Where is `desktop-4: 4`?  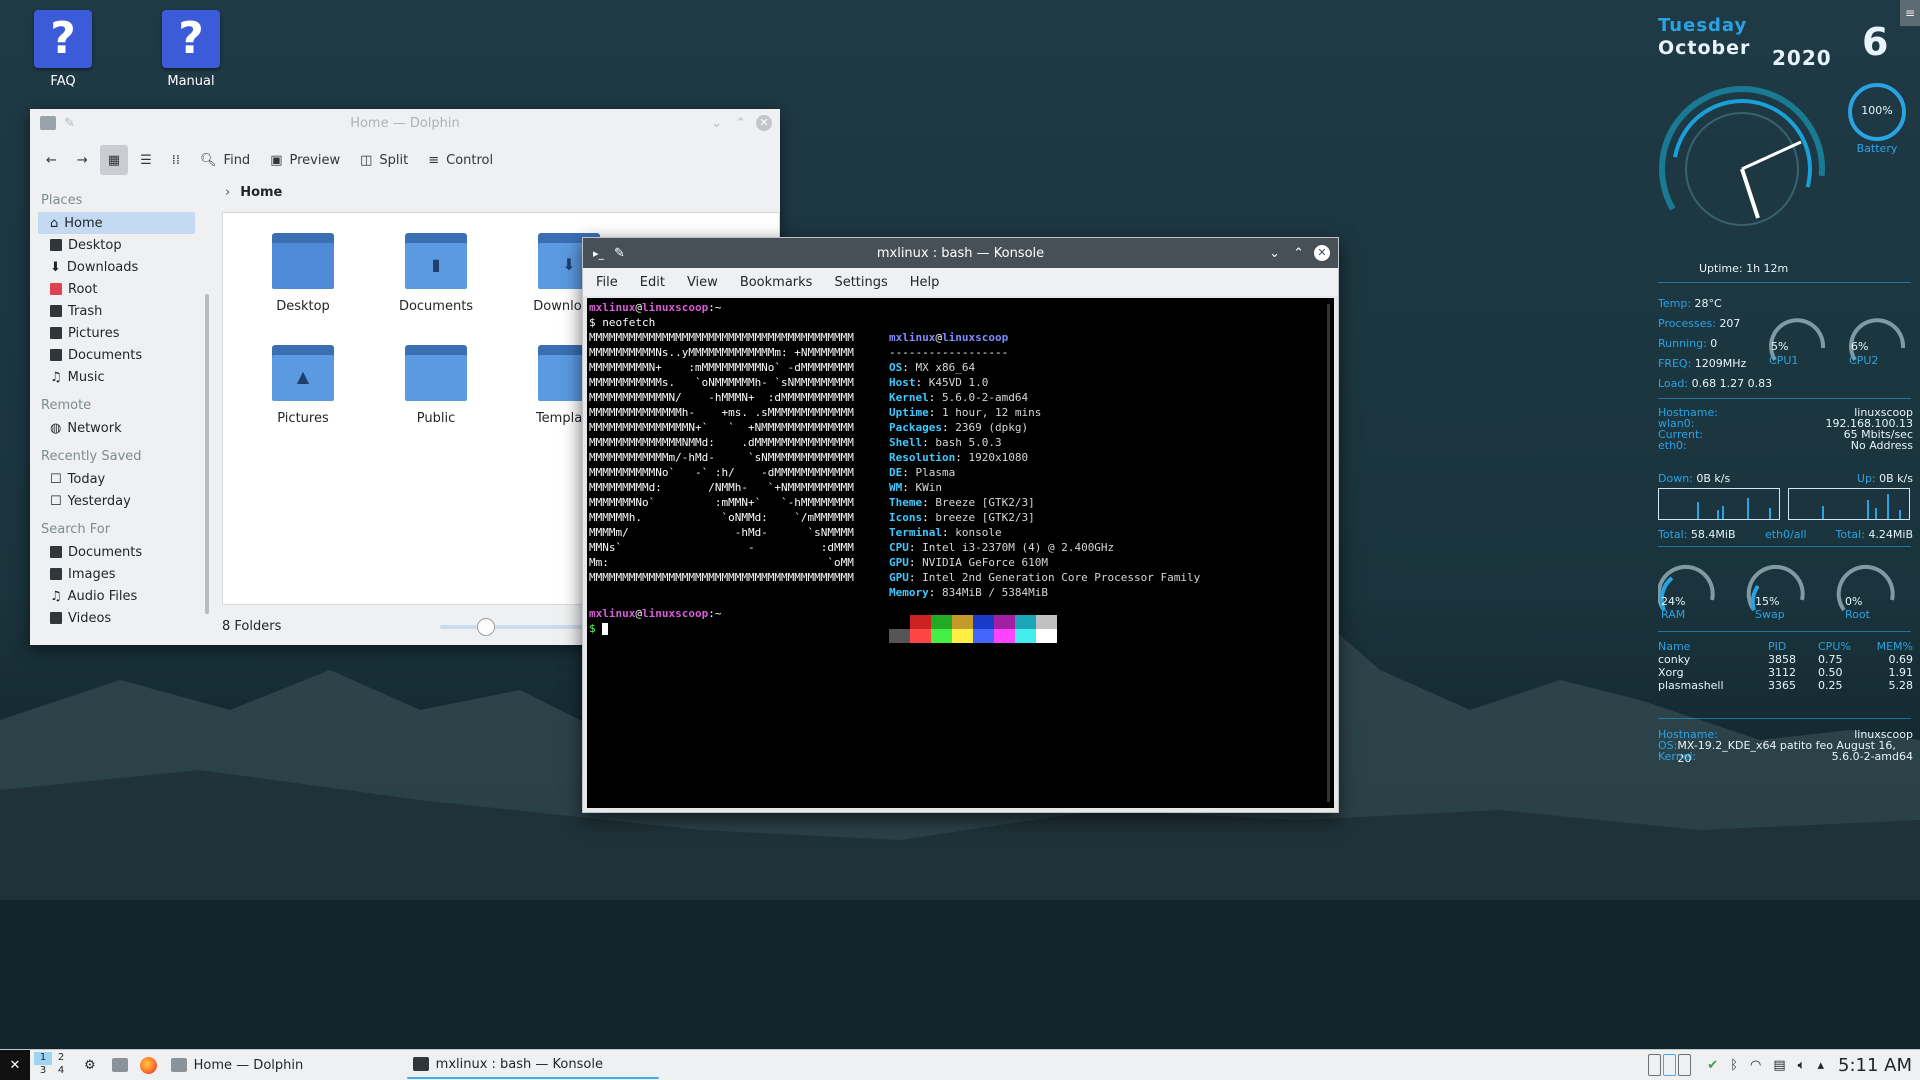 desktop-4: 4 is located at coordinates (61, 1071).